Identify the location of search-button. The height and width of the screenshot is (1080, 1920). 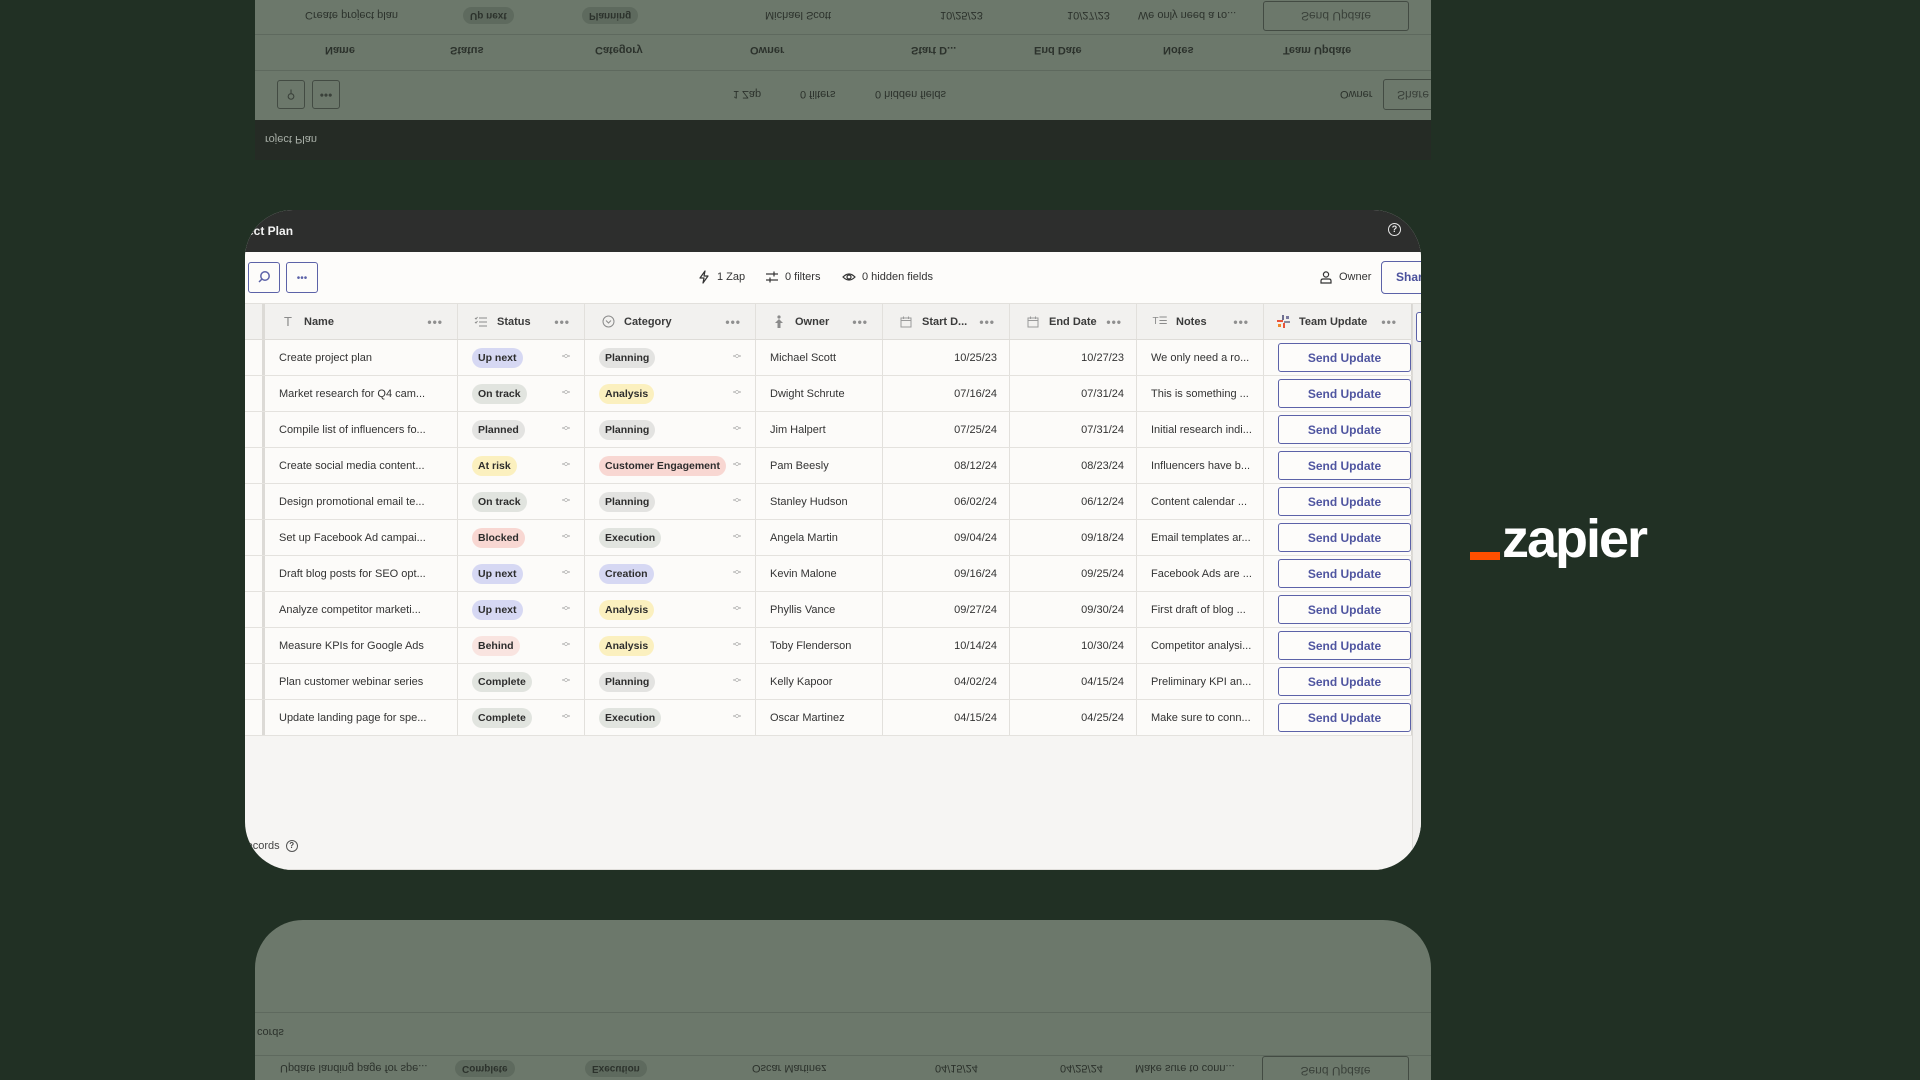
(264, 277).